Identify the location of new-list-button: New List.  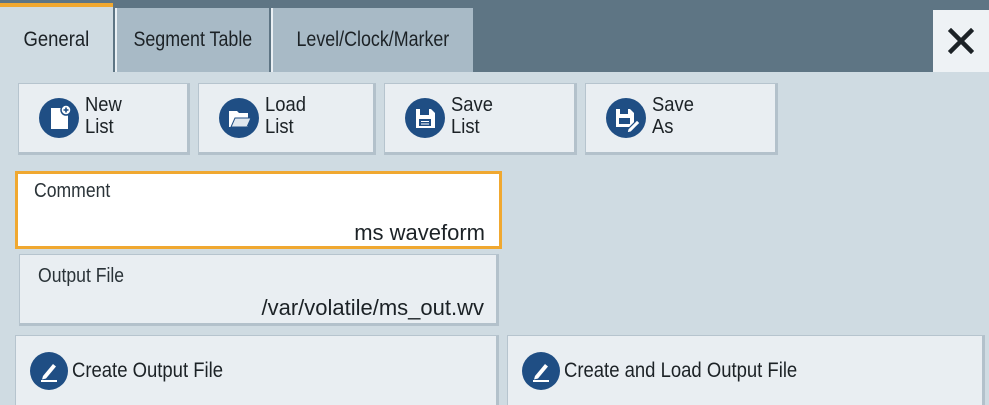
(104, 119).